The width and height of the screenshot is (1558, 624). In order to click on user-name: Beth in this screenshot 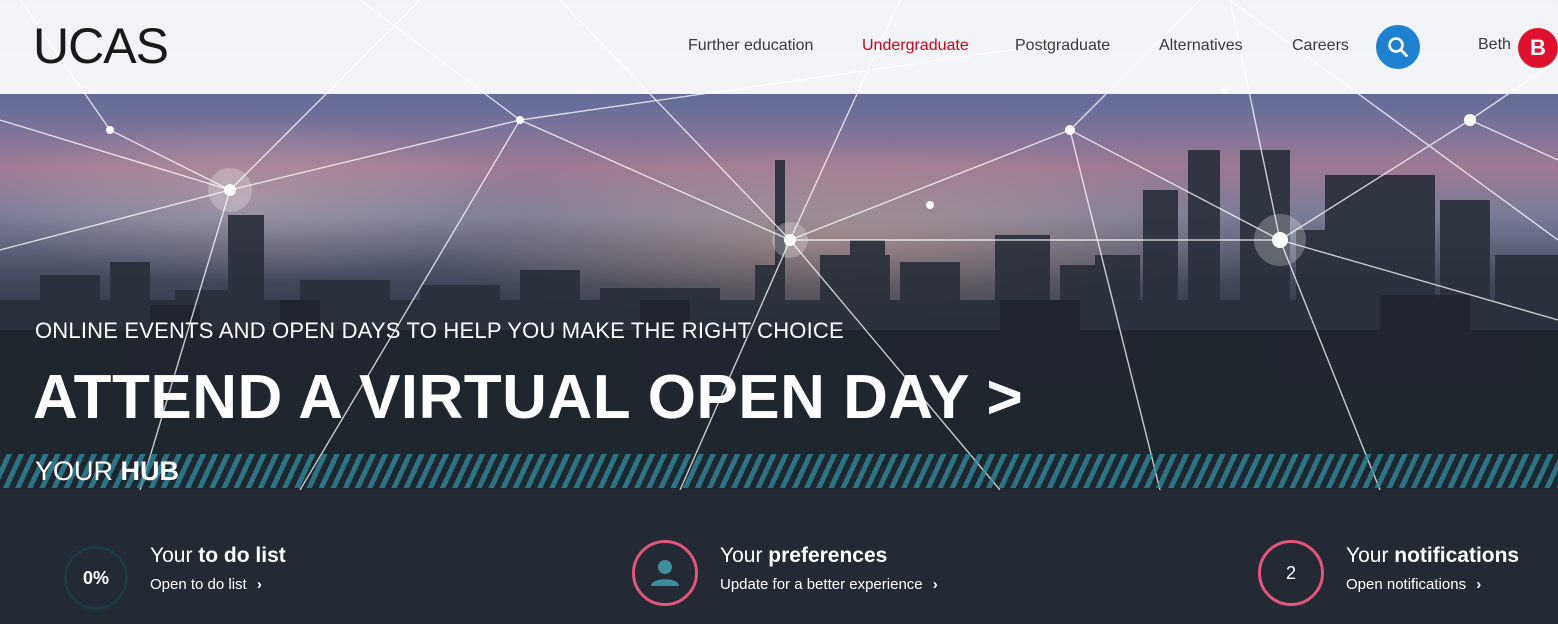, I will do `click(1494, 45)`.